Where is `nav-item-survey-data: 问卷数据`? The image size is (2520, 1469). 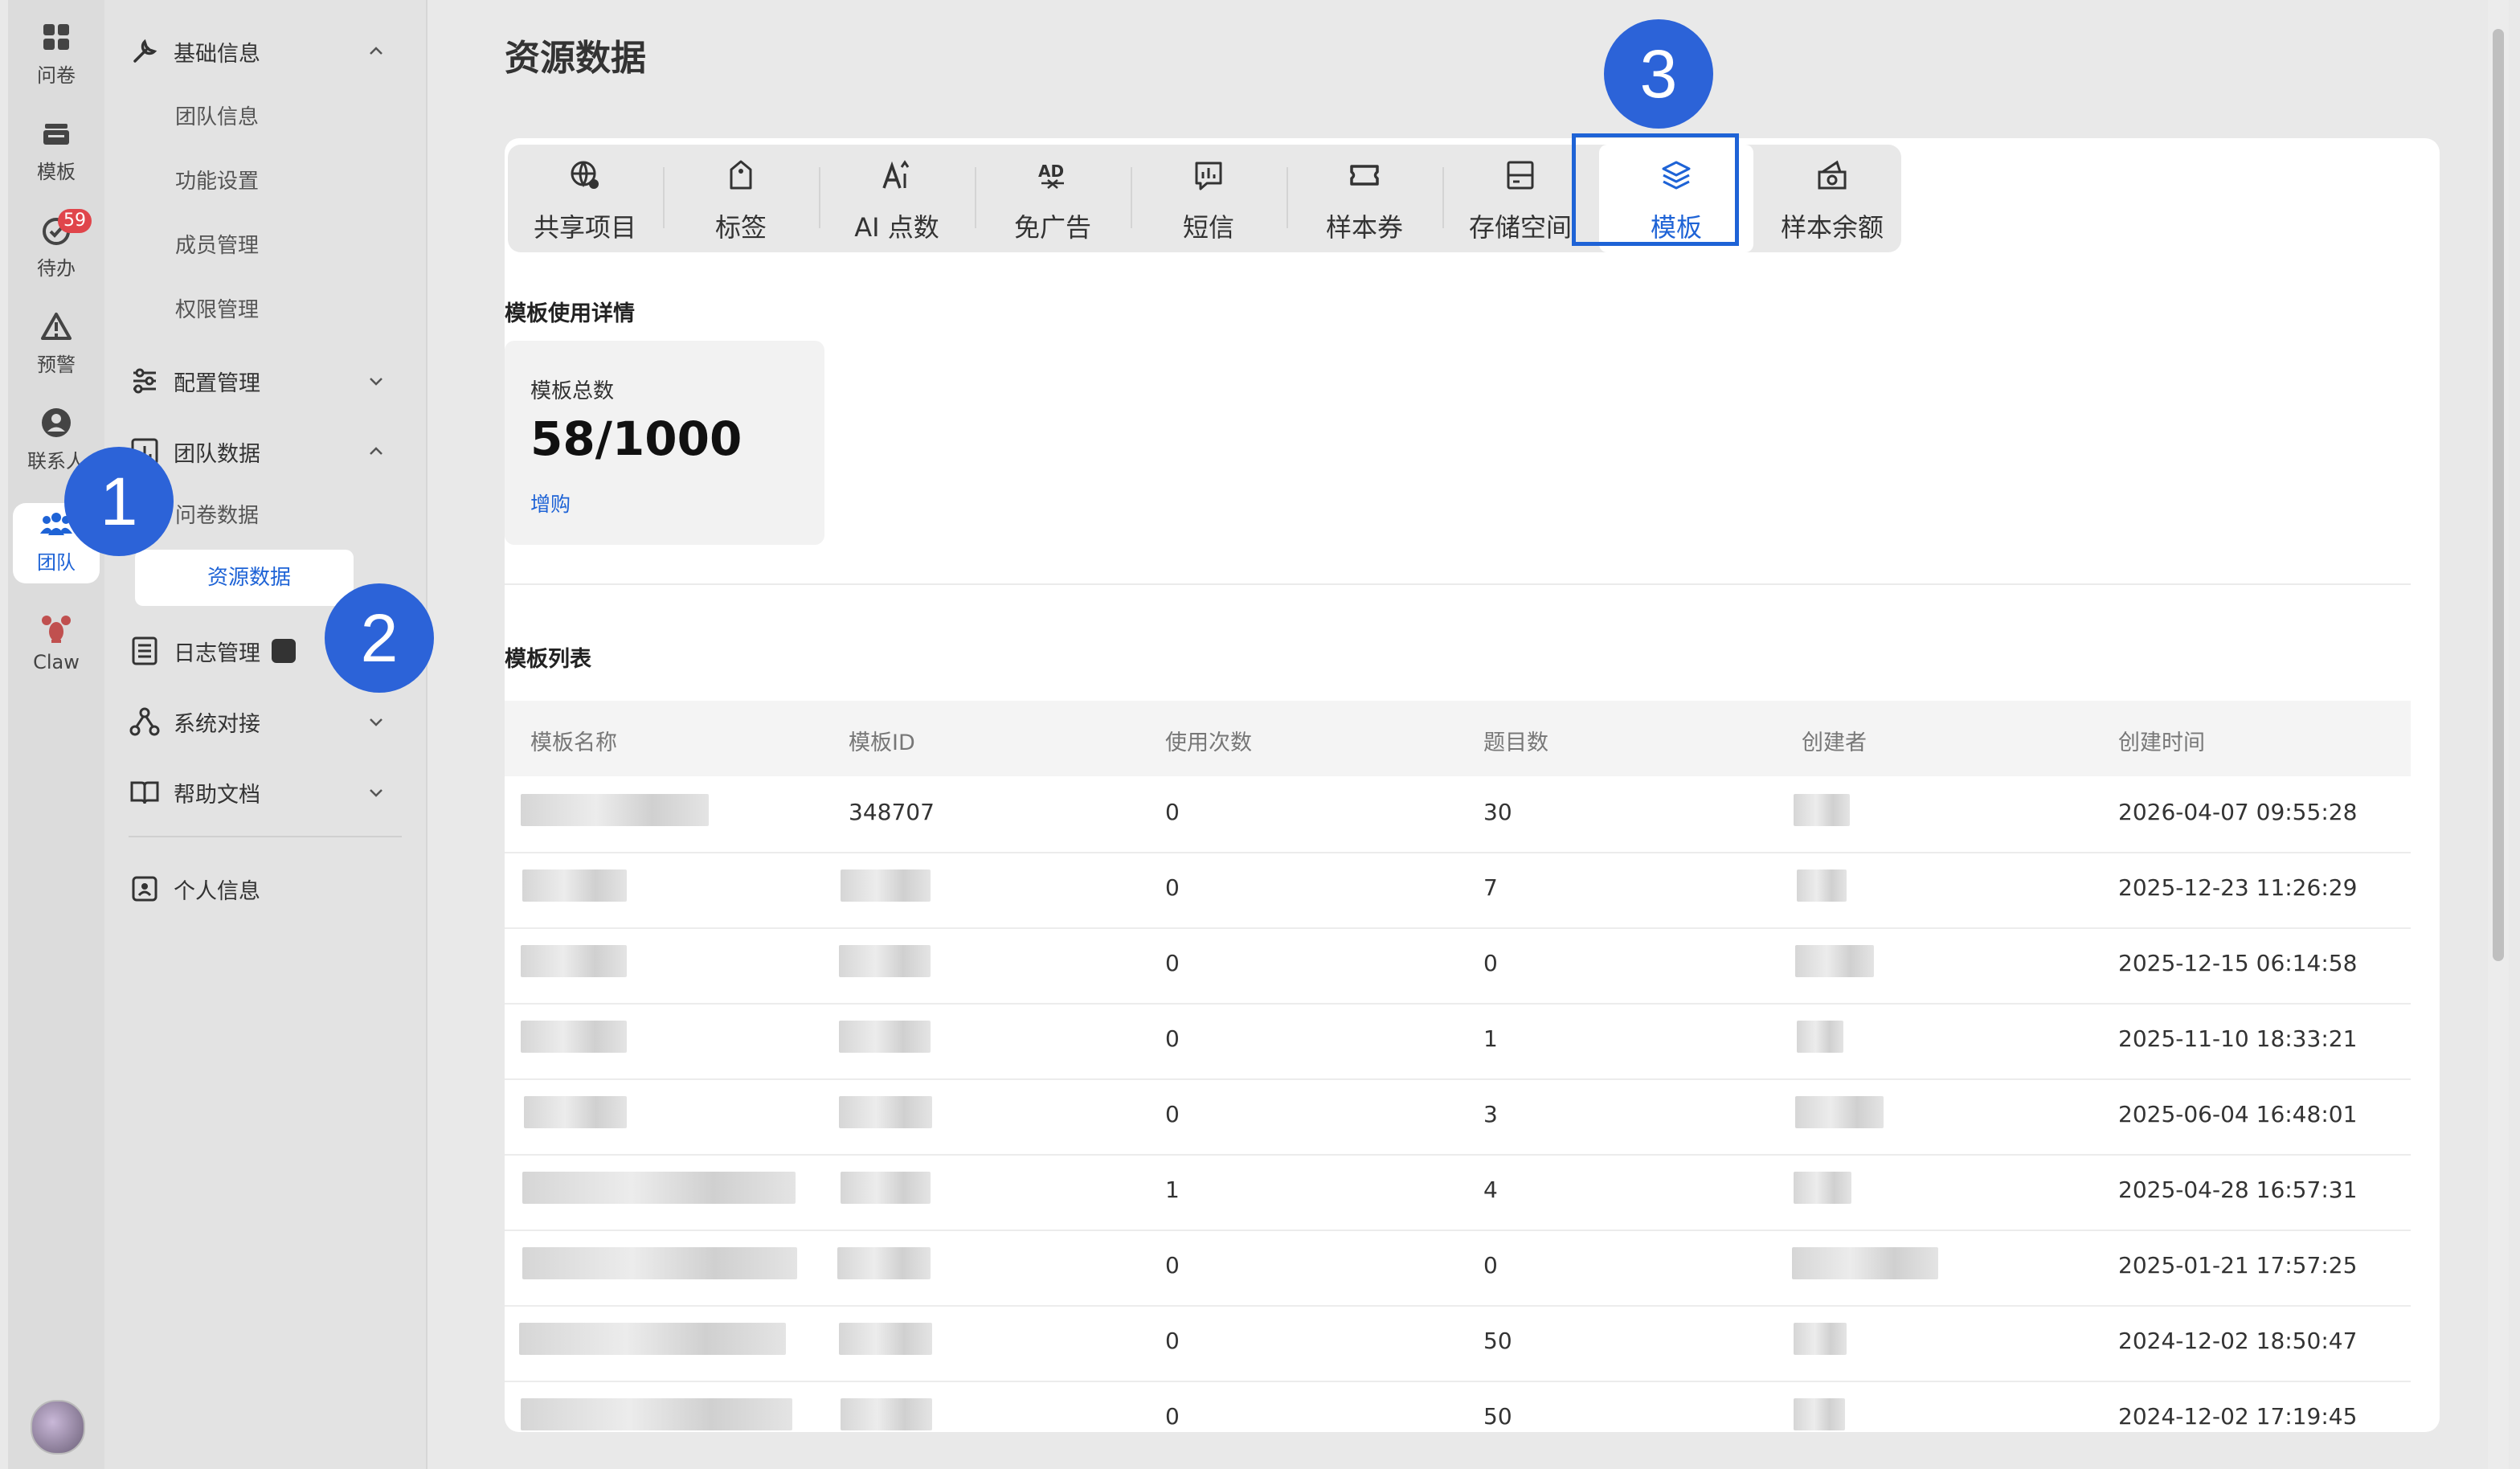 nav-item-survey-data: 问卷数据 is located at coordinates (217, 516).